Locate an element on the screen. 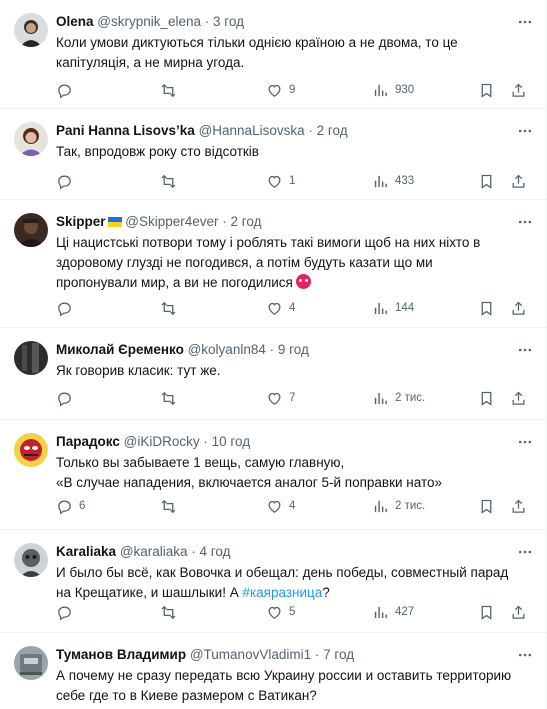 This screenshot has width=547, height=709. views-button: 433 is located at coordinates (393, 181).